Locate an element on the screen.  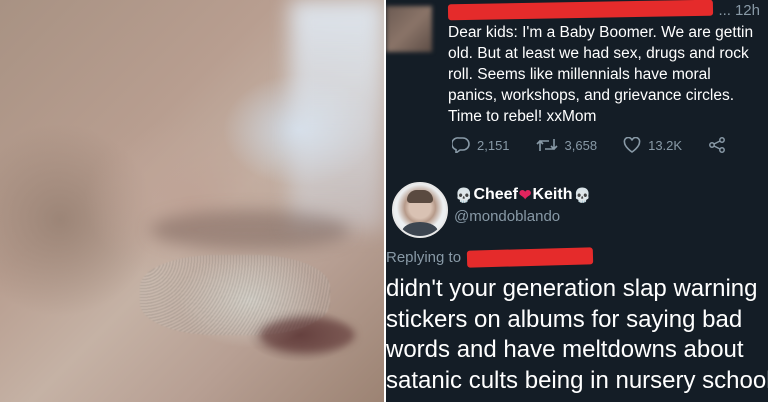
like-count: 13.2K is located at coordinates (665, 145).